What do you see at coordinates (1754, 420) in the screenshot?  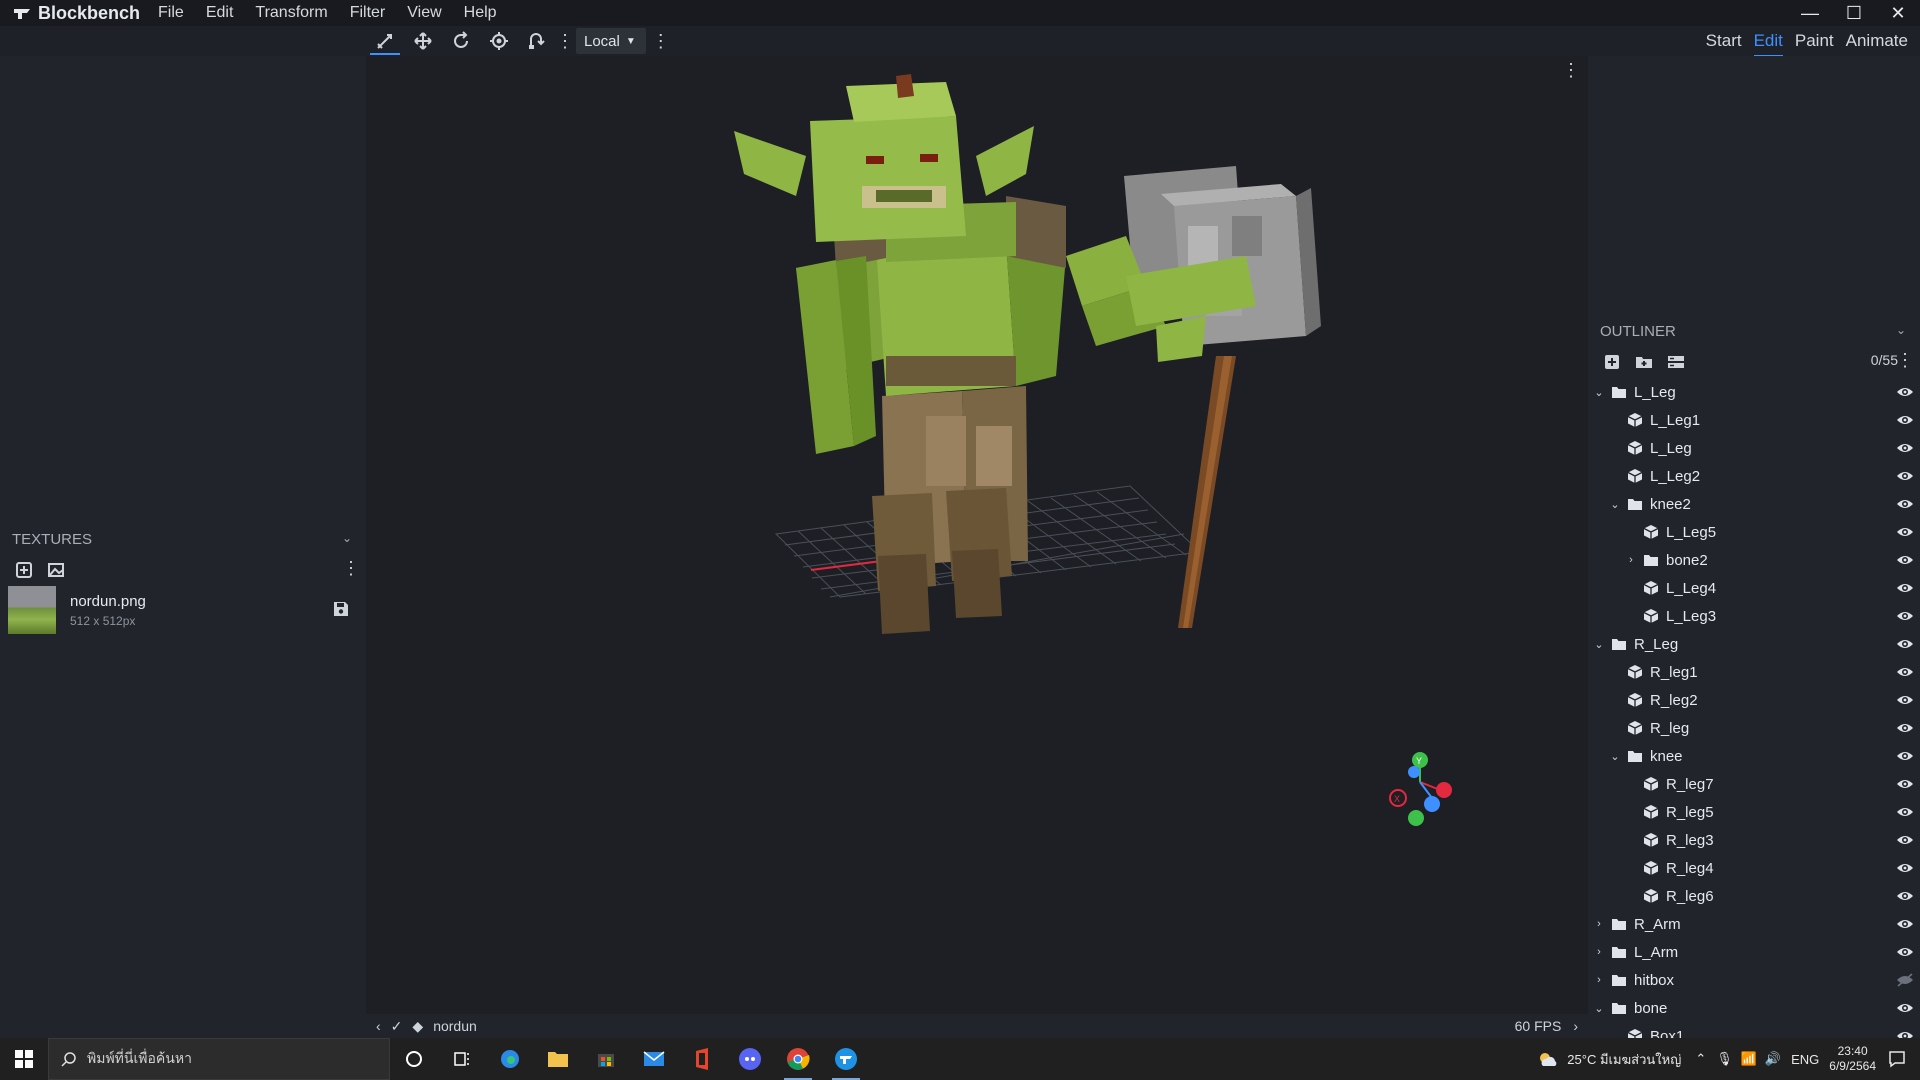 I see `outliner-cube-row: L_Leg1` at bounding box center [1754, 420].